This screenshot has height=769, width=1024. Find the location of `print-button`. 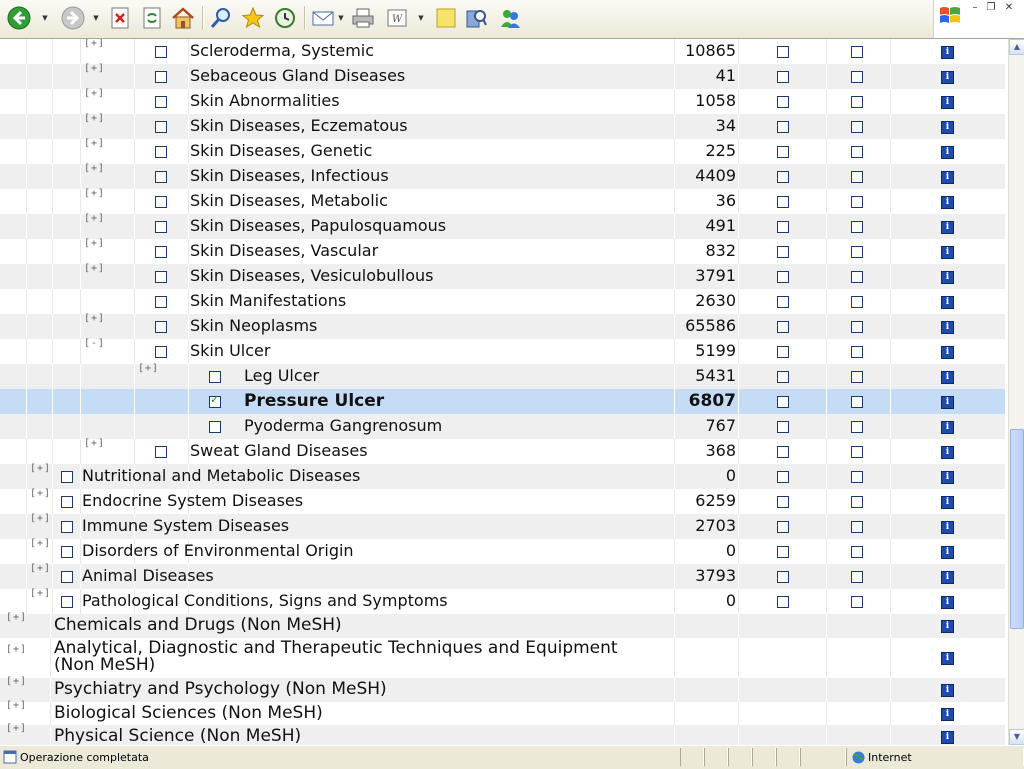

print-button is located at coordinates (363, 18).